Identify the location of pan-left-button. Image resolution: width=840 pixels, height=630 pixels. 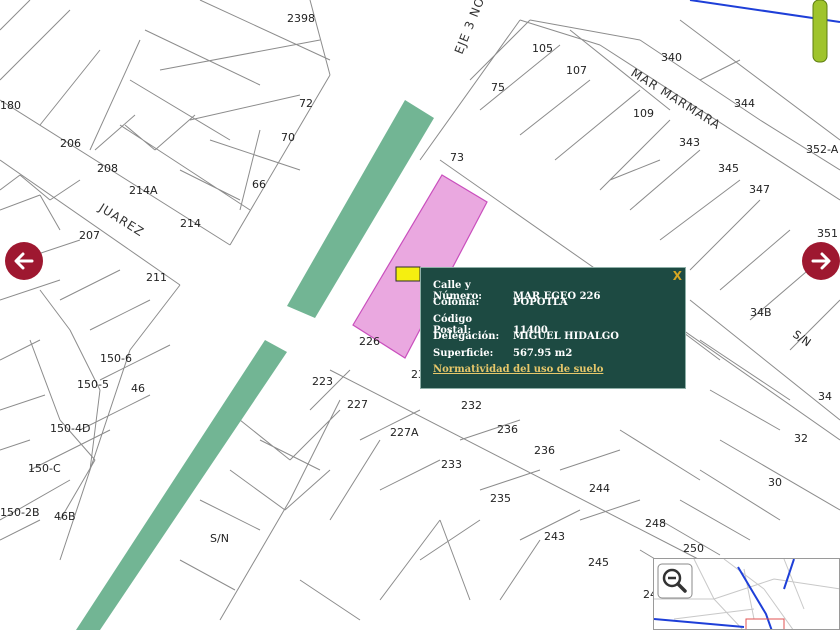
(24, 261).